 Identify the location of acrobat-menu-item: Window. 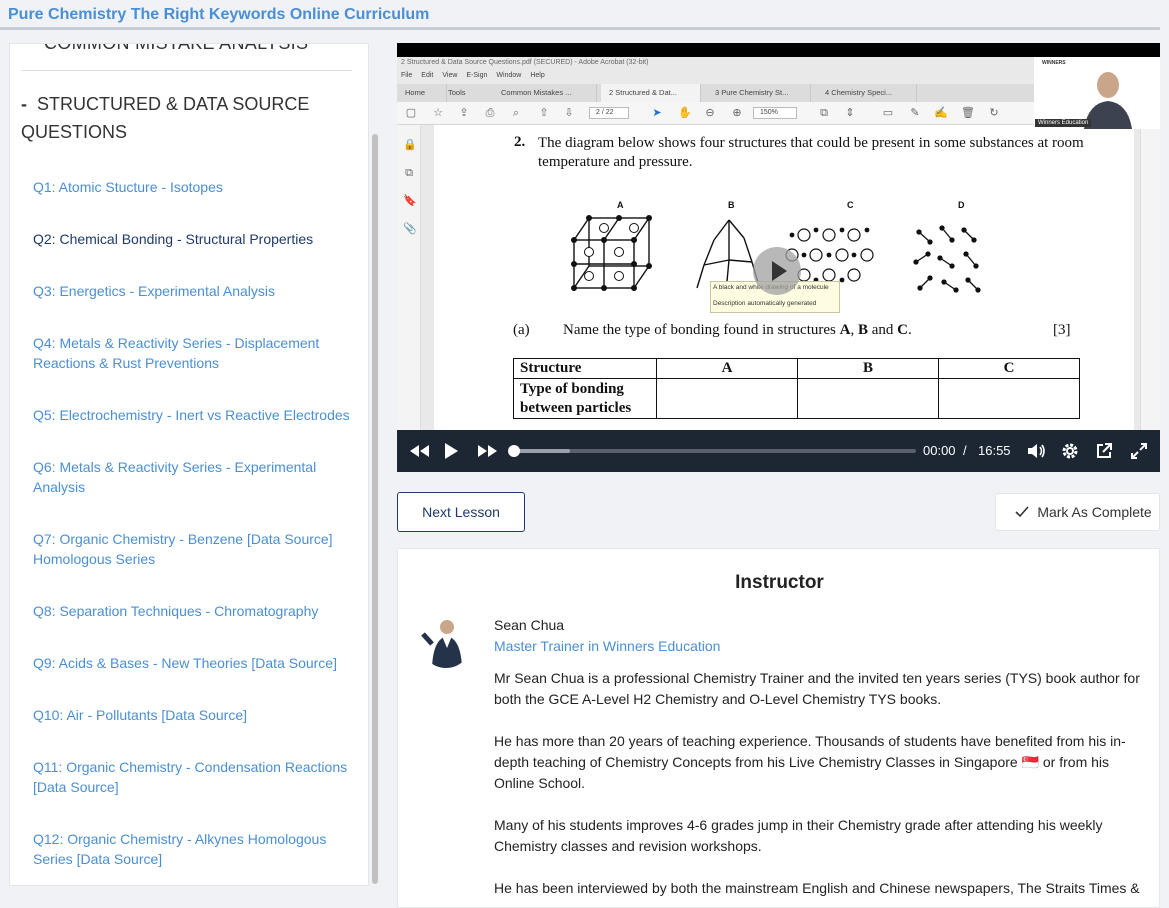
(509, 75).